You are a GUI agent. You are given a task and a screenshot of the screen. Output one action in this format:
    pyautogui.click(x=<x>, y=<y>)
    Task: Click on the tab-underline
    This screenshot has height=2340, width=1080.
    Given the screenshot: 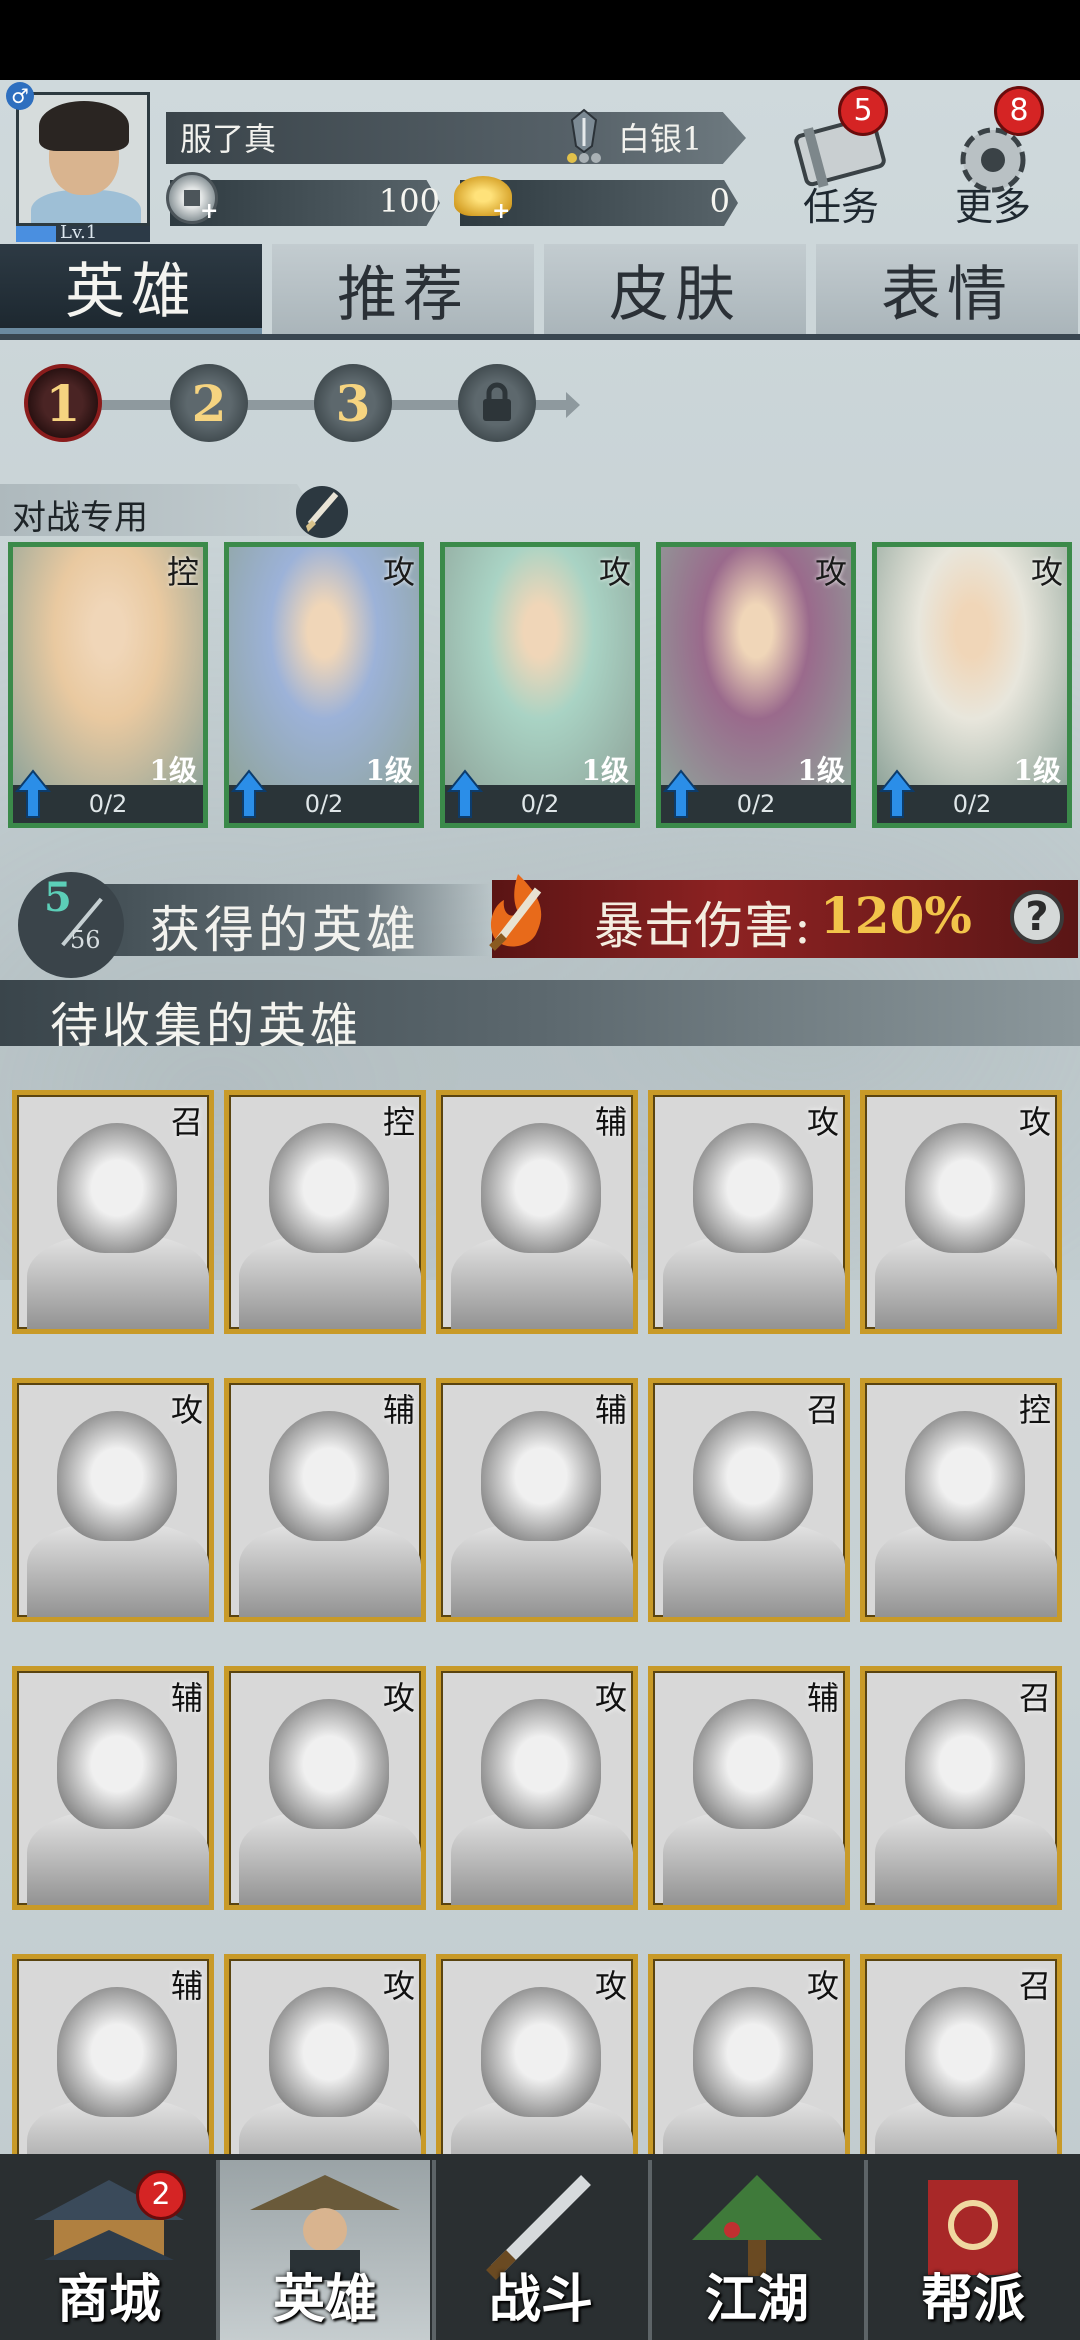 What is the action you would take?
    pyautogui.click(x=540, y=337)
    